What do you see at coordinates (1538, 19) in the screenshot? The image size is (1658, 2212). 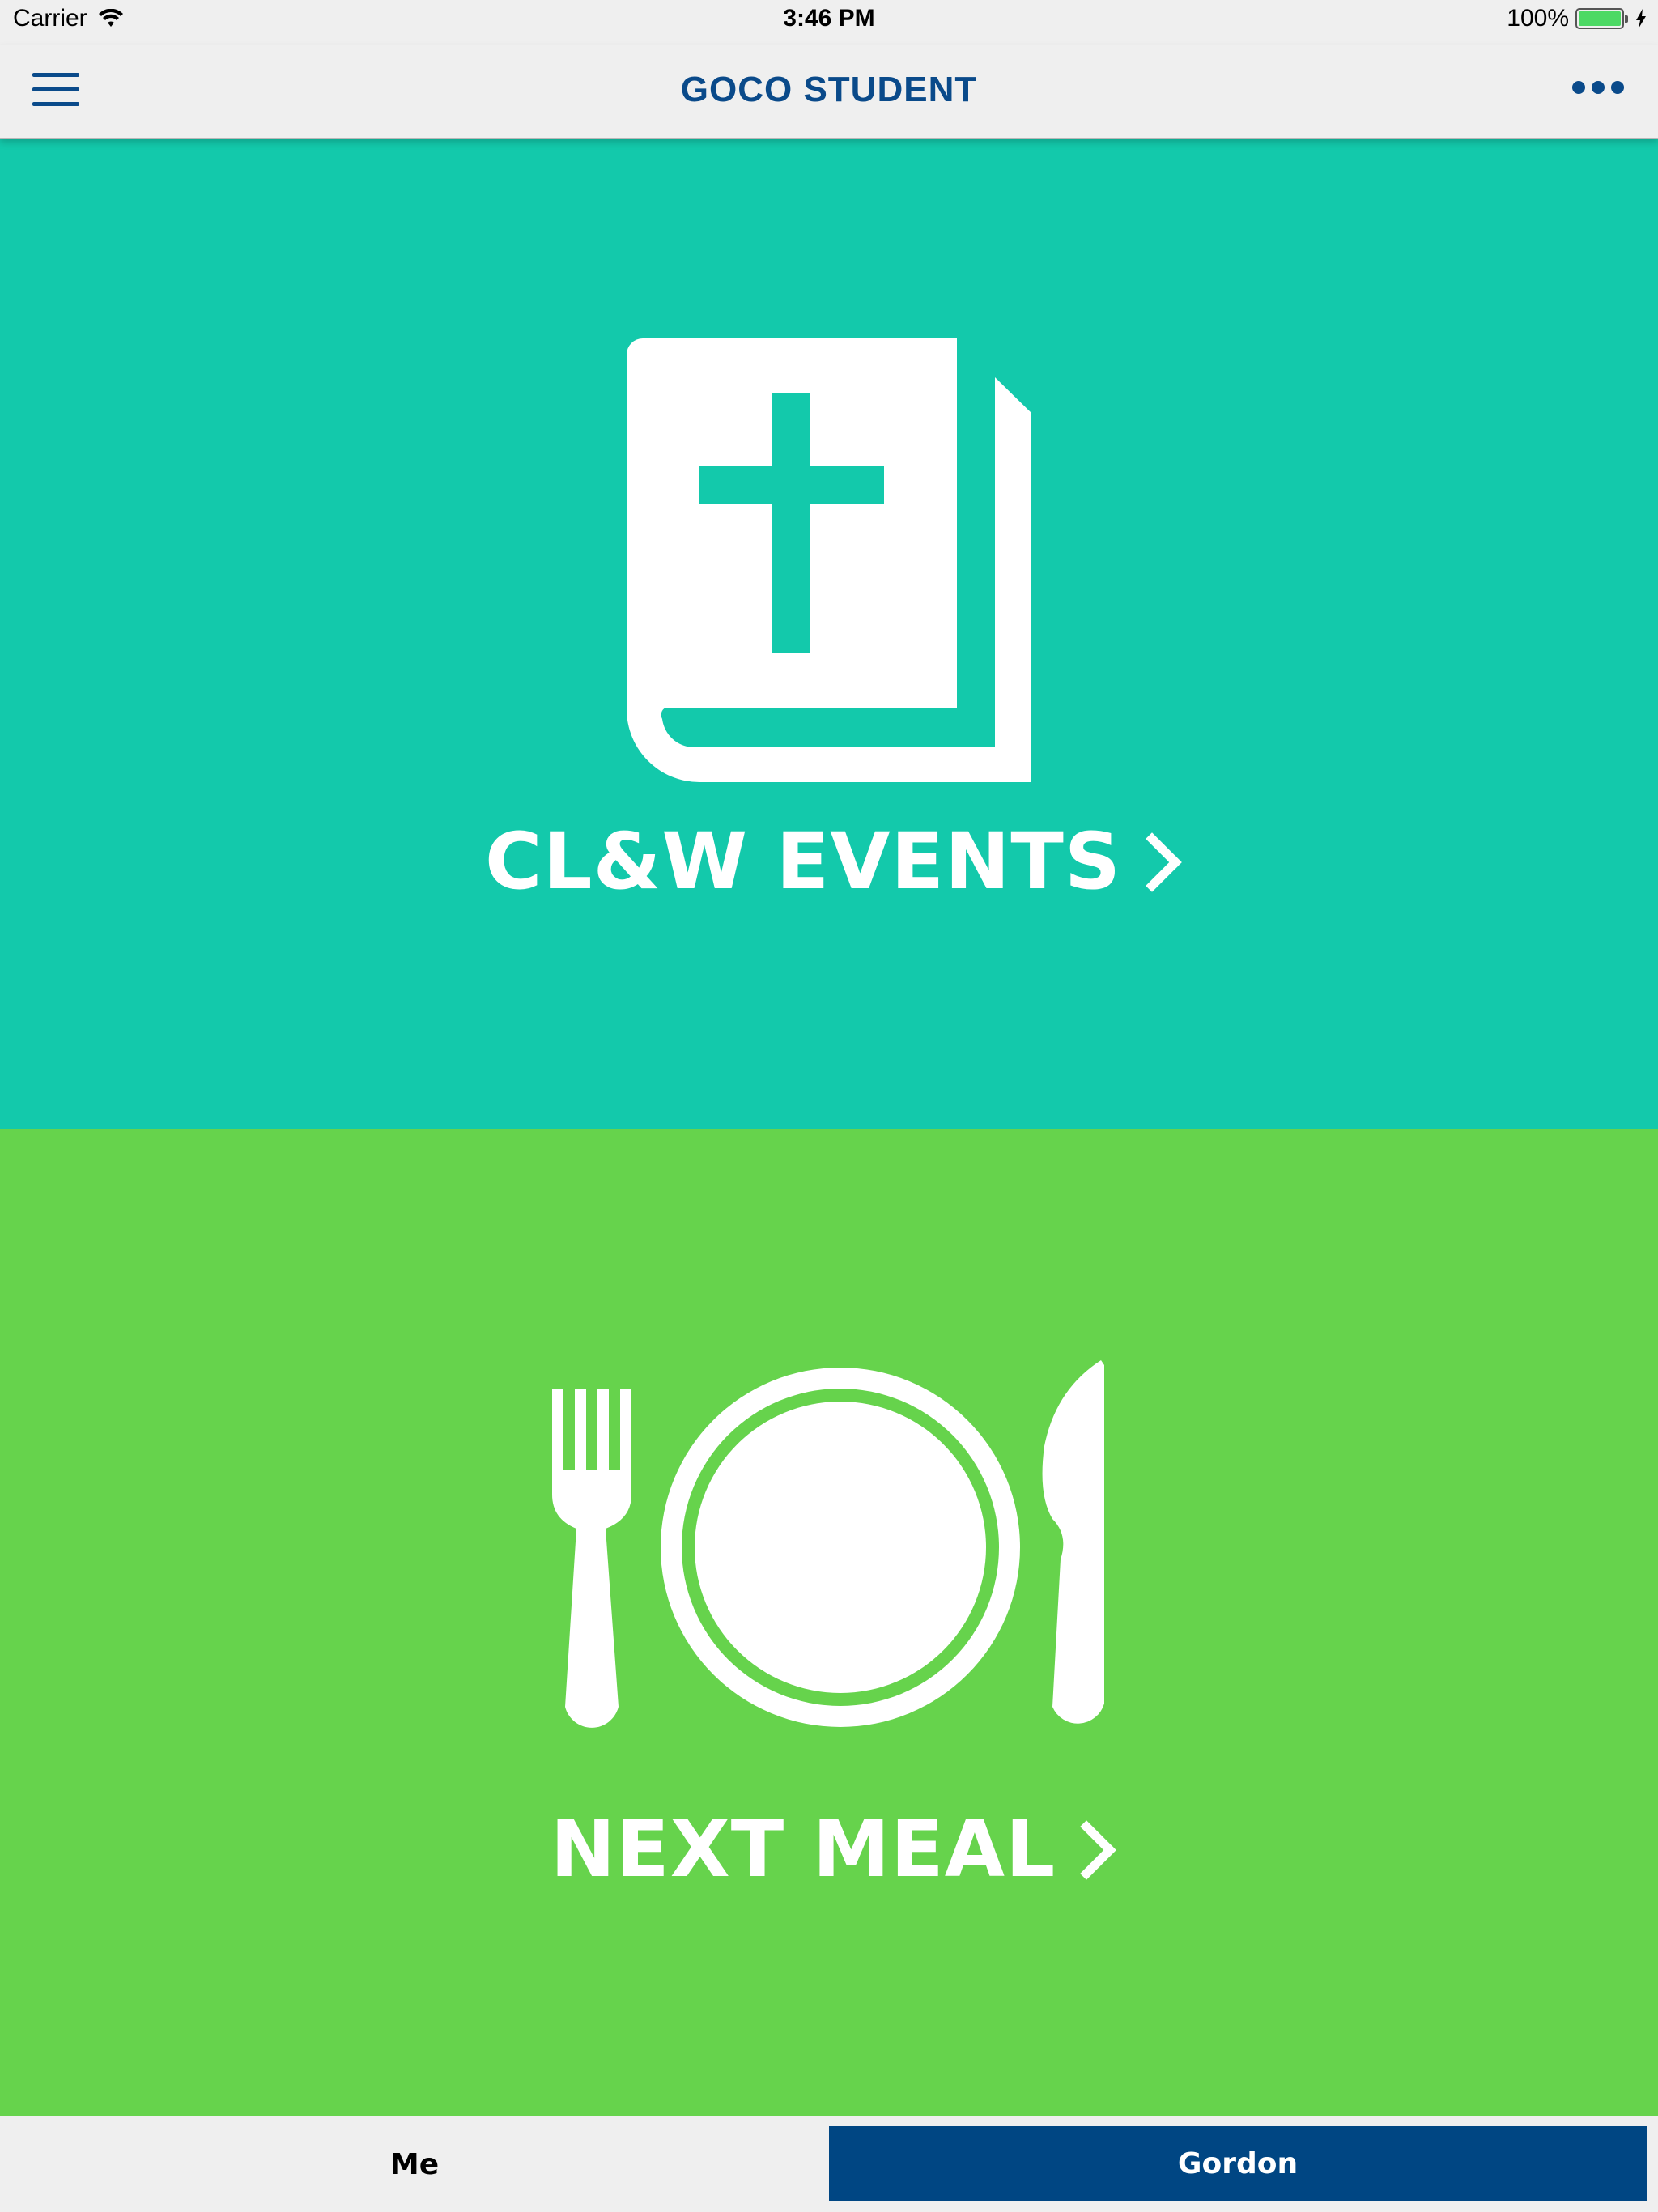 I see `battery-percent: 100%` at bounding box center [1538, 19].